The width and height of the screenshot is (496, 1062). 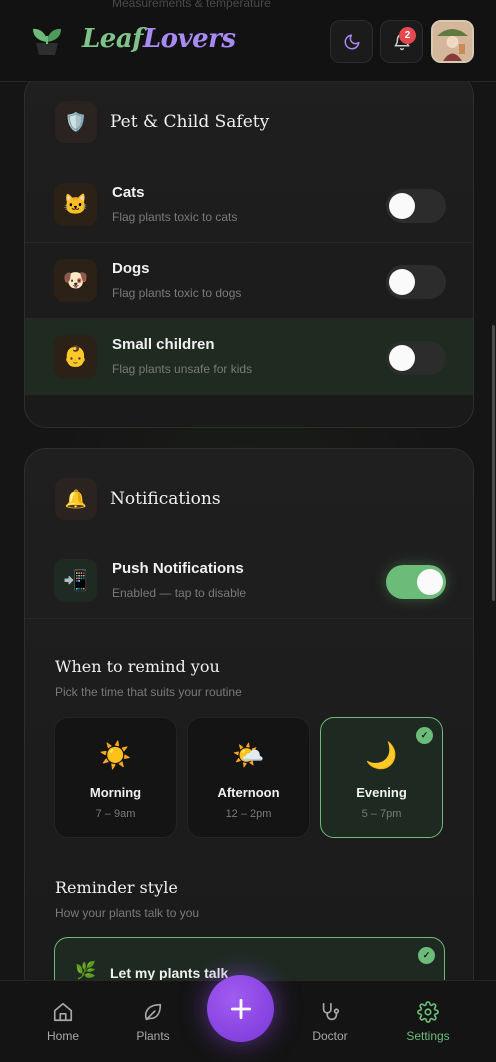 What do you see at coordinates (248, 41) in the screenshot?
I see `app-header: Measurements & temperature LeafLovers 2` at bounding box center [248, 41].